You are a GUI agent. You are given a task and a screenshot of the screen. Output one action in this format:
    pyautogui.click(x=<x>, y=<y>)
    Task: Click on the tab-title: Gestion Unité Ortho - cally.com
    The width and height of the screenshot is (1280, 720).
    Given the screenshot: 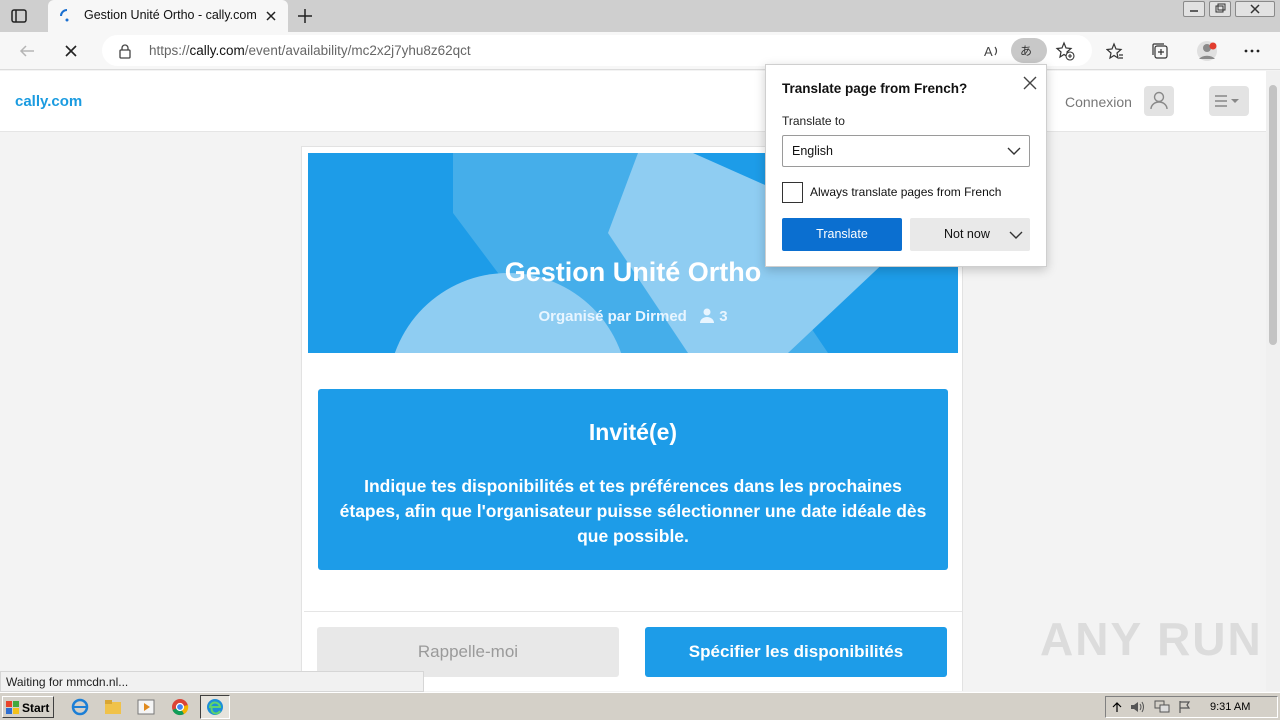 What is the action you would take?
    pyautogui.click(x=170, y=15)
    